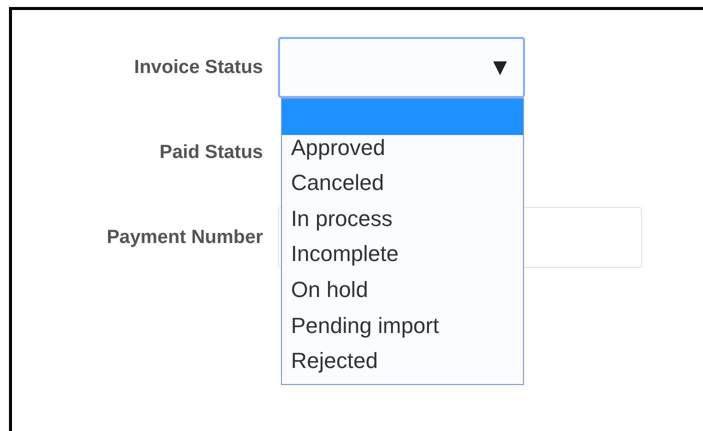 Image resolution: width=703 pixels, height=431 pixels. Describe the element at coordinates (198, 67) in the screenshot. I see `field-label: Invoice Status` at that location.